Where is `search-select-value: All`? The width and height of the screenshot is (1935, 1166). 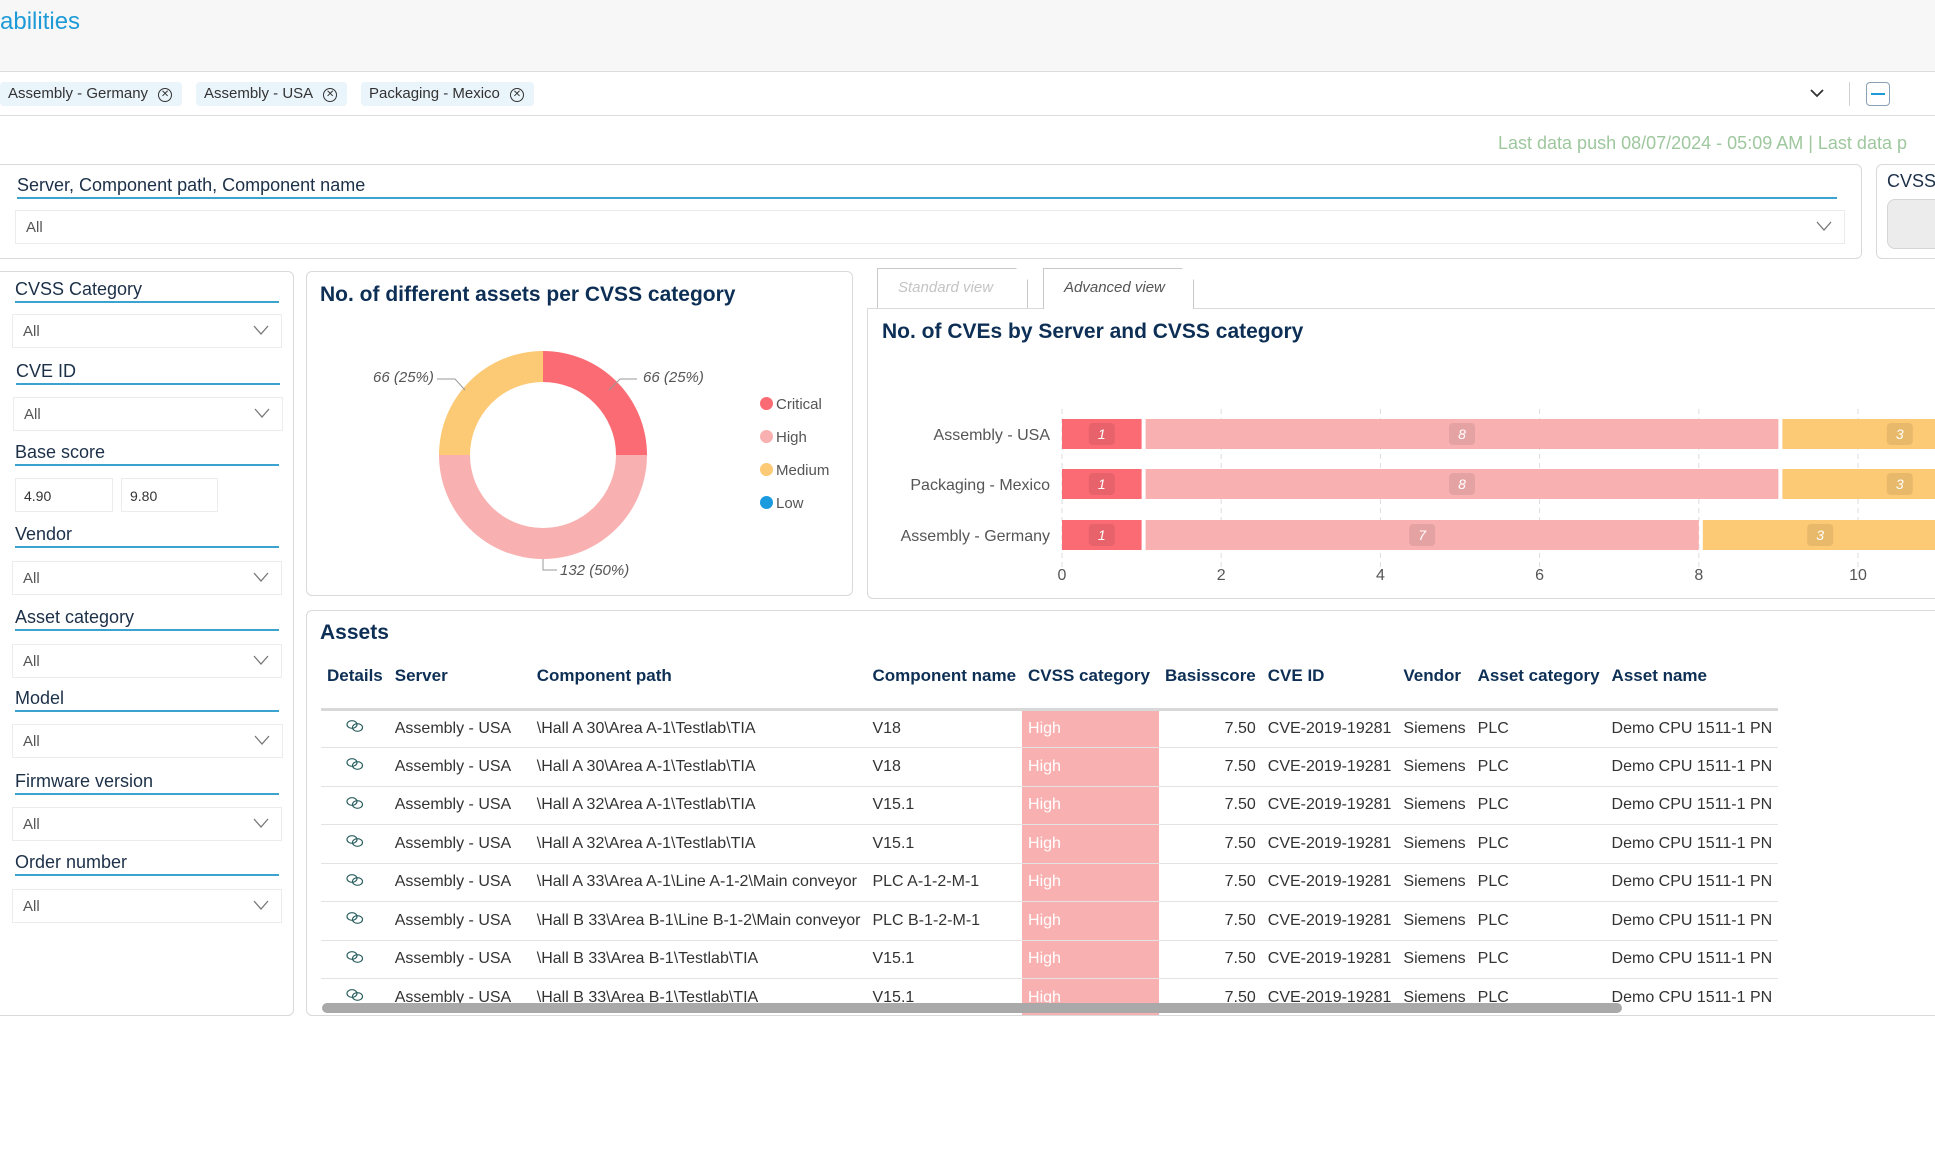 search-select-value: All is located at coordinates (34, 227).